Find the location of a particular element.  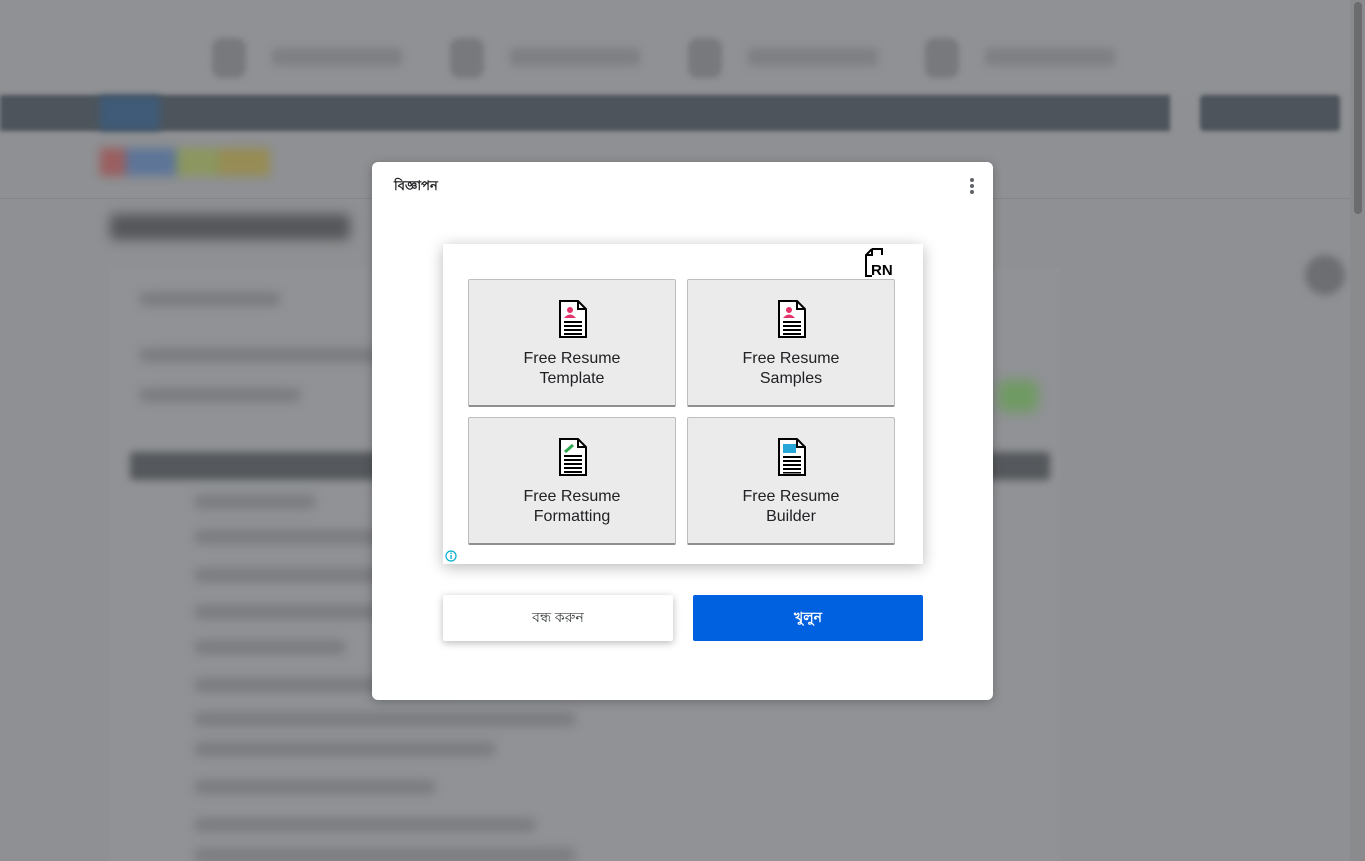

rn-logo: RN is located at coordinates (879, 263).